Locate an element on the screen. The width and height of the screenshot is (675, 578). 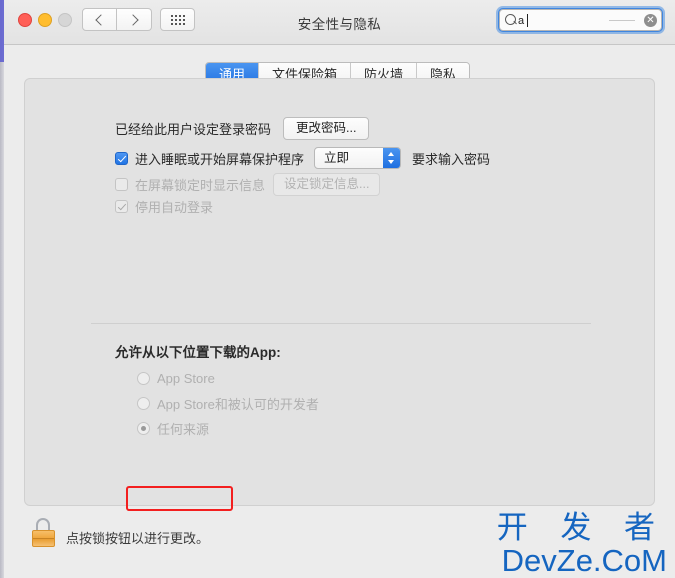
disable-autologin-label: 停用自动登录 is located at coordinates (174, 207).